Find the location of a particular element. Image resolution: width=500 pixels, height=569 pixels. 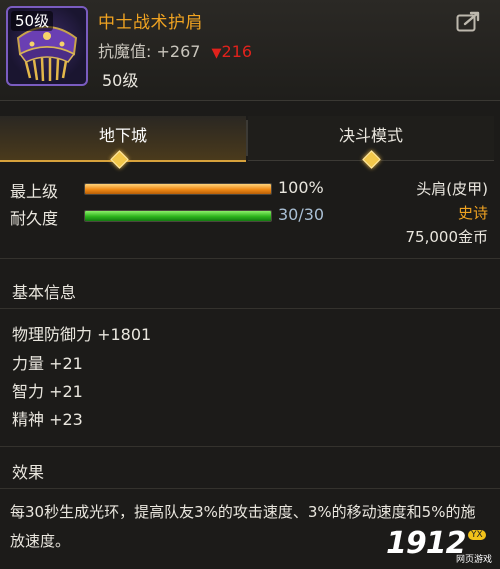

effect-title: 效果 is located at coordinates (28, 472).